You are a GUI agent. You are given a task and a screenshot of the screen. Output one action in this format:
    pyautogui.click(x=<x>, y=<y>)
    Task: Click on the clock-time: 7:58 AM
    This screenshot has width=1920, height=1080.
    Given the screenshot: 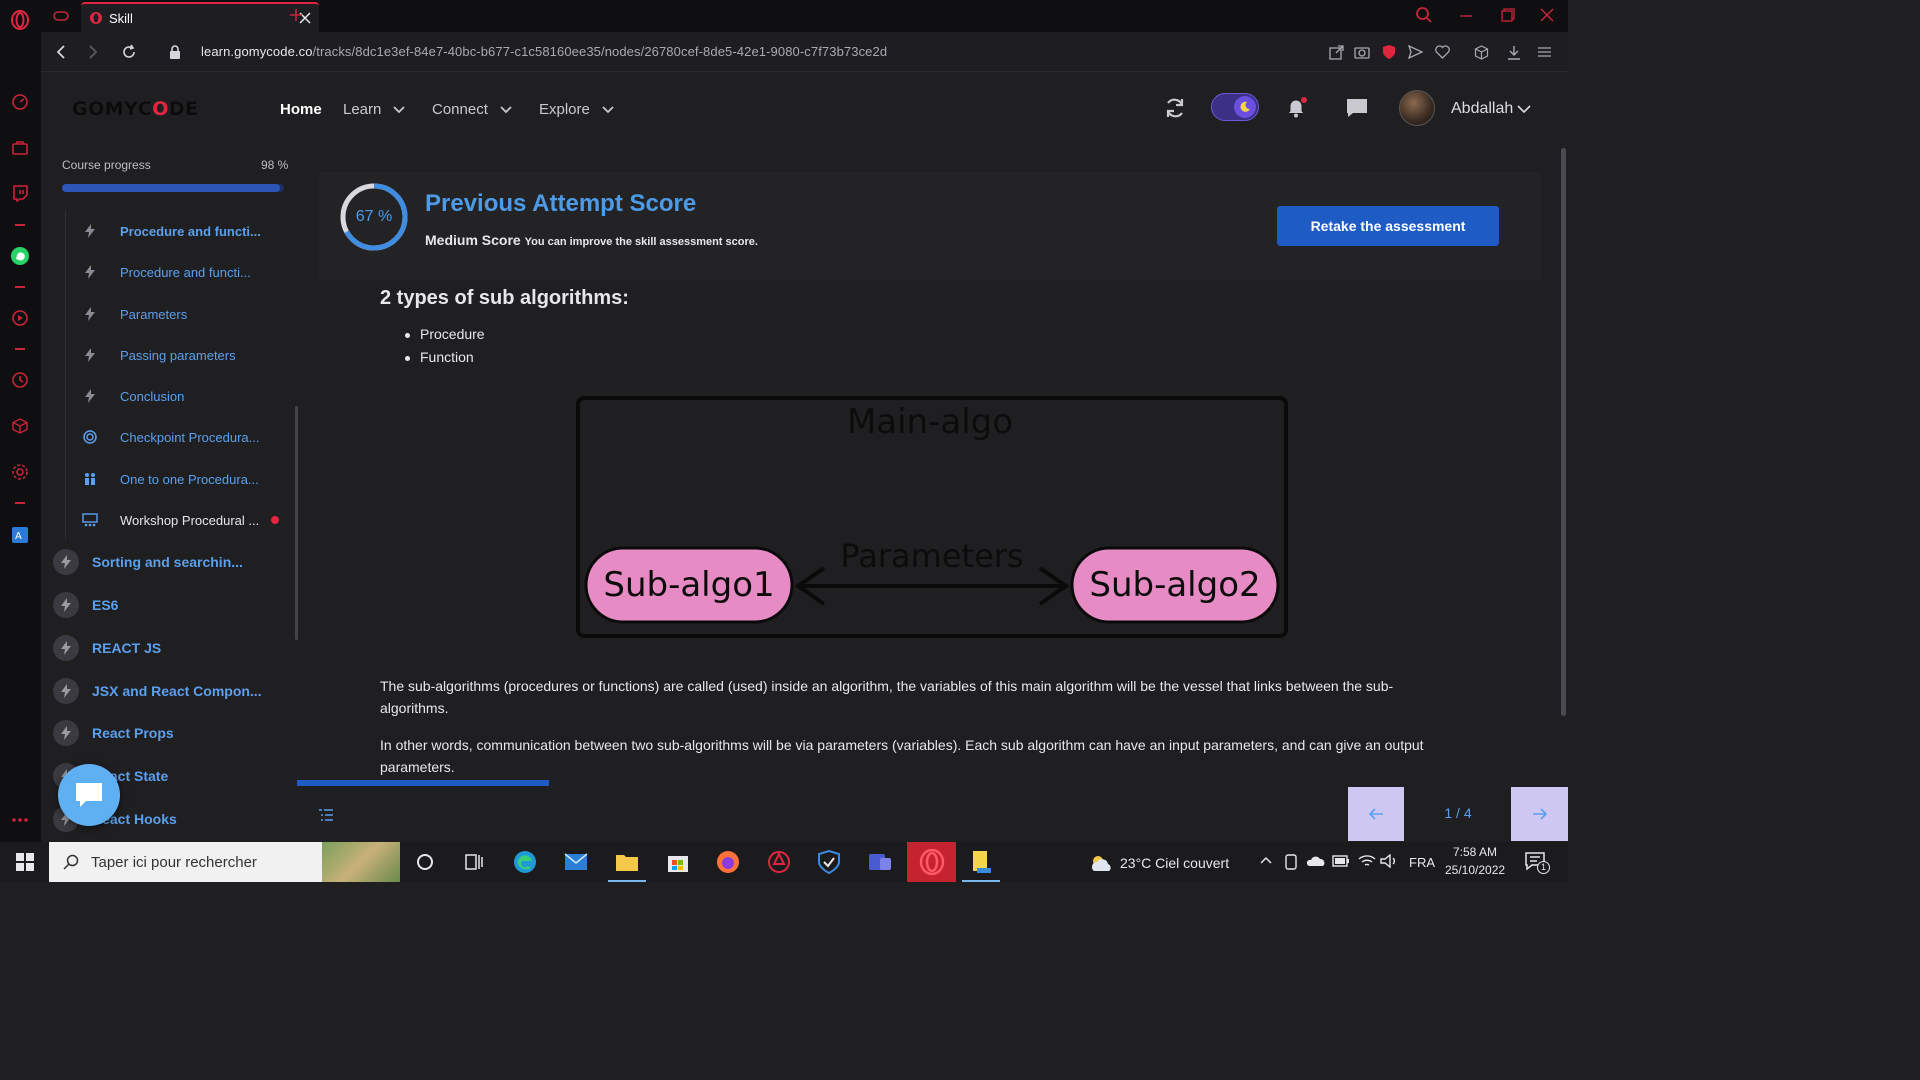 What is the action you would take?
    pyautogui.click(x=1475, y=852)
    